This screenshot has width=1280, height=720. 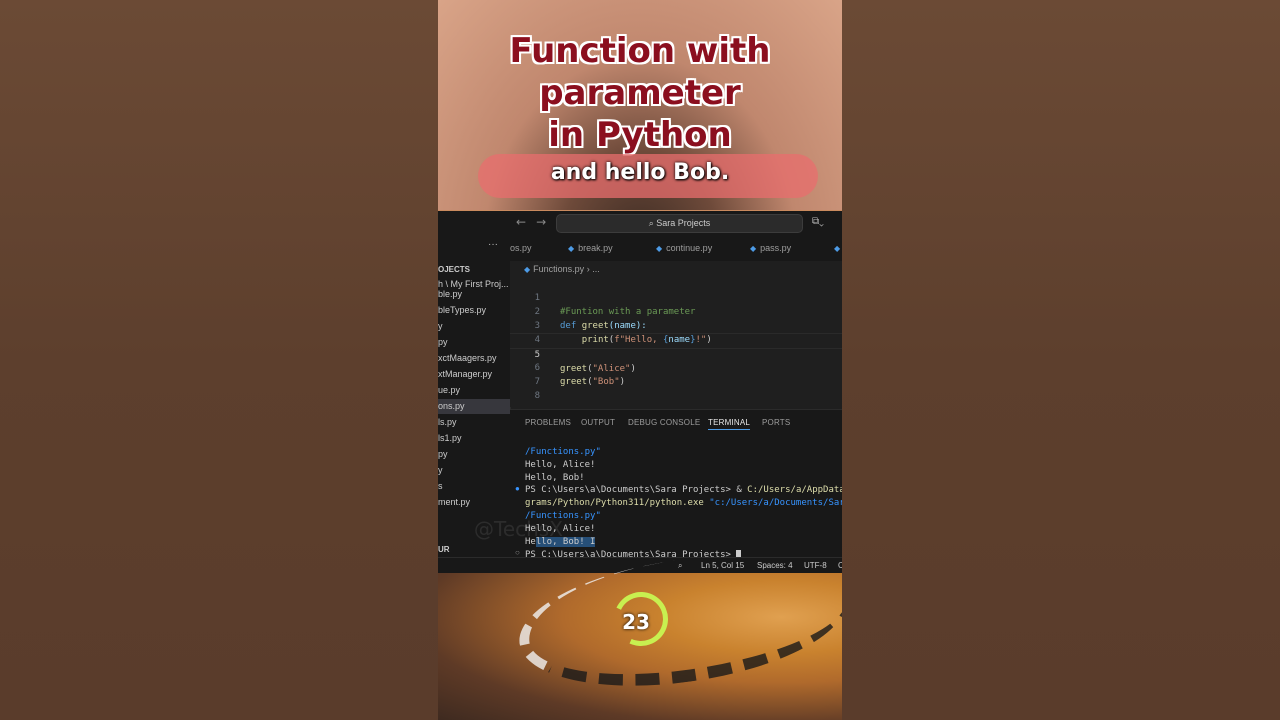 I want to click on terminal-arg: "c:/Users/a/Documents/Sar, so click(x=775, y=503).